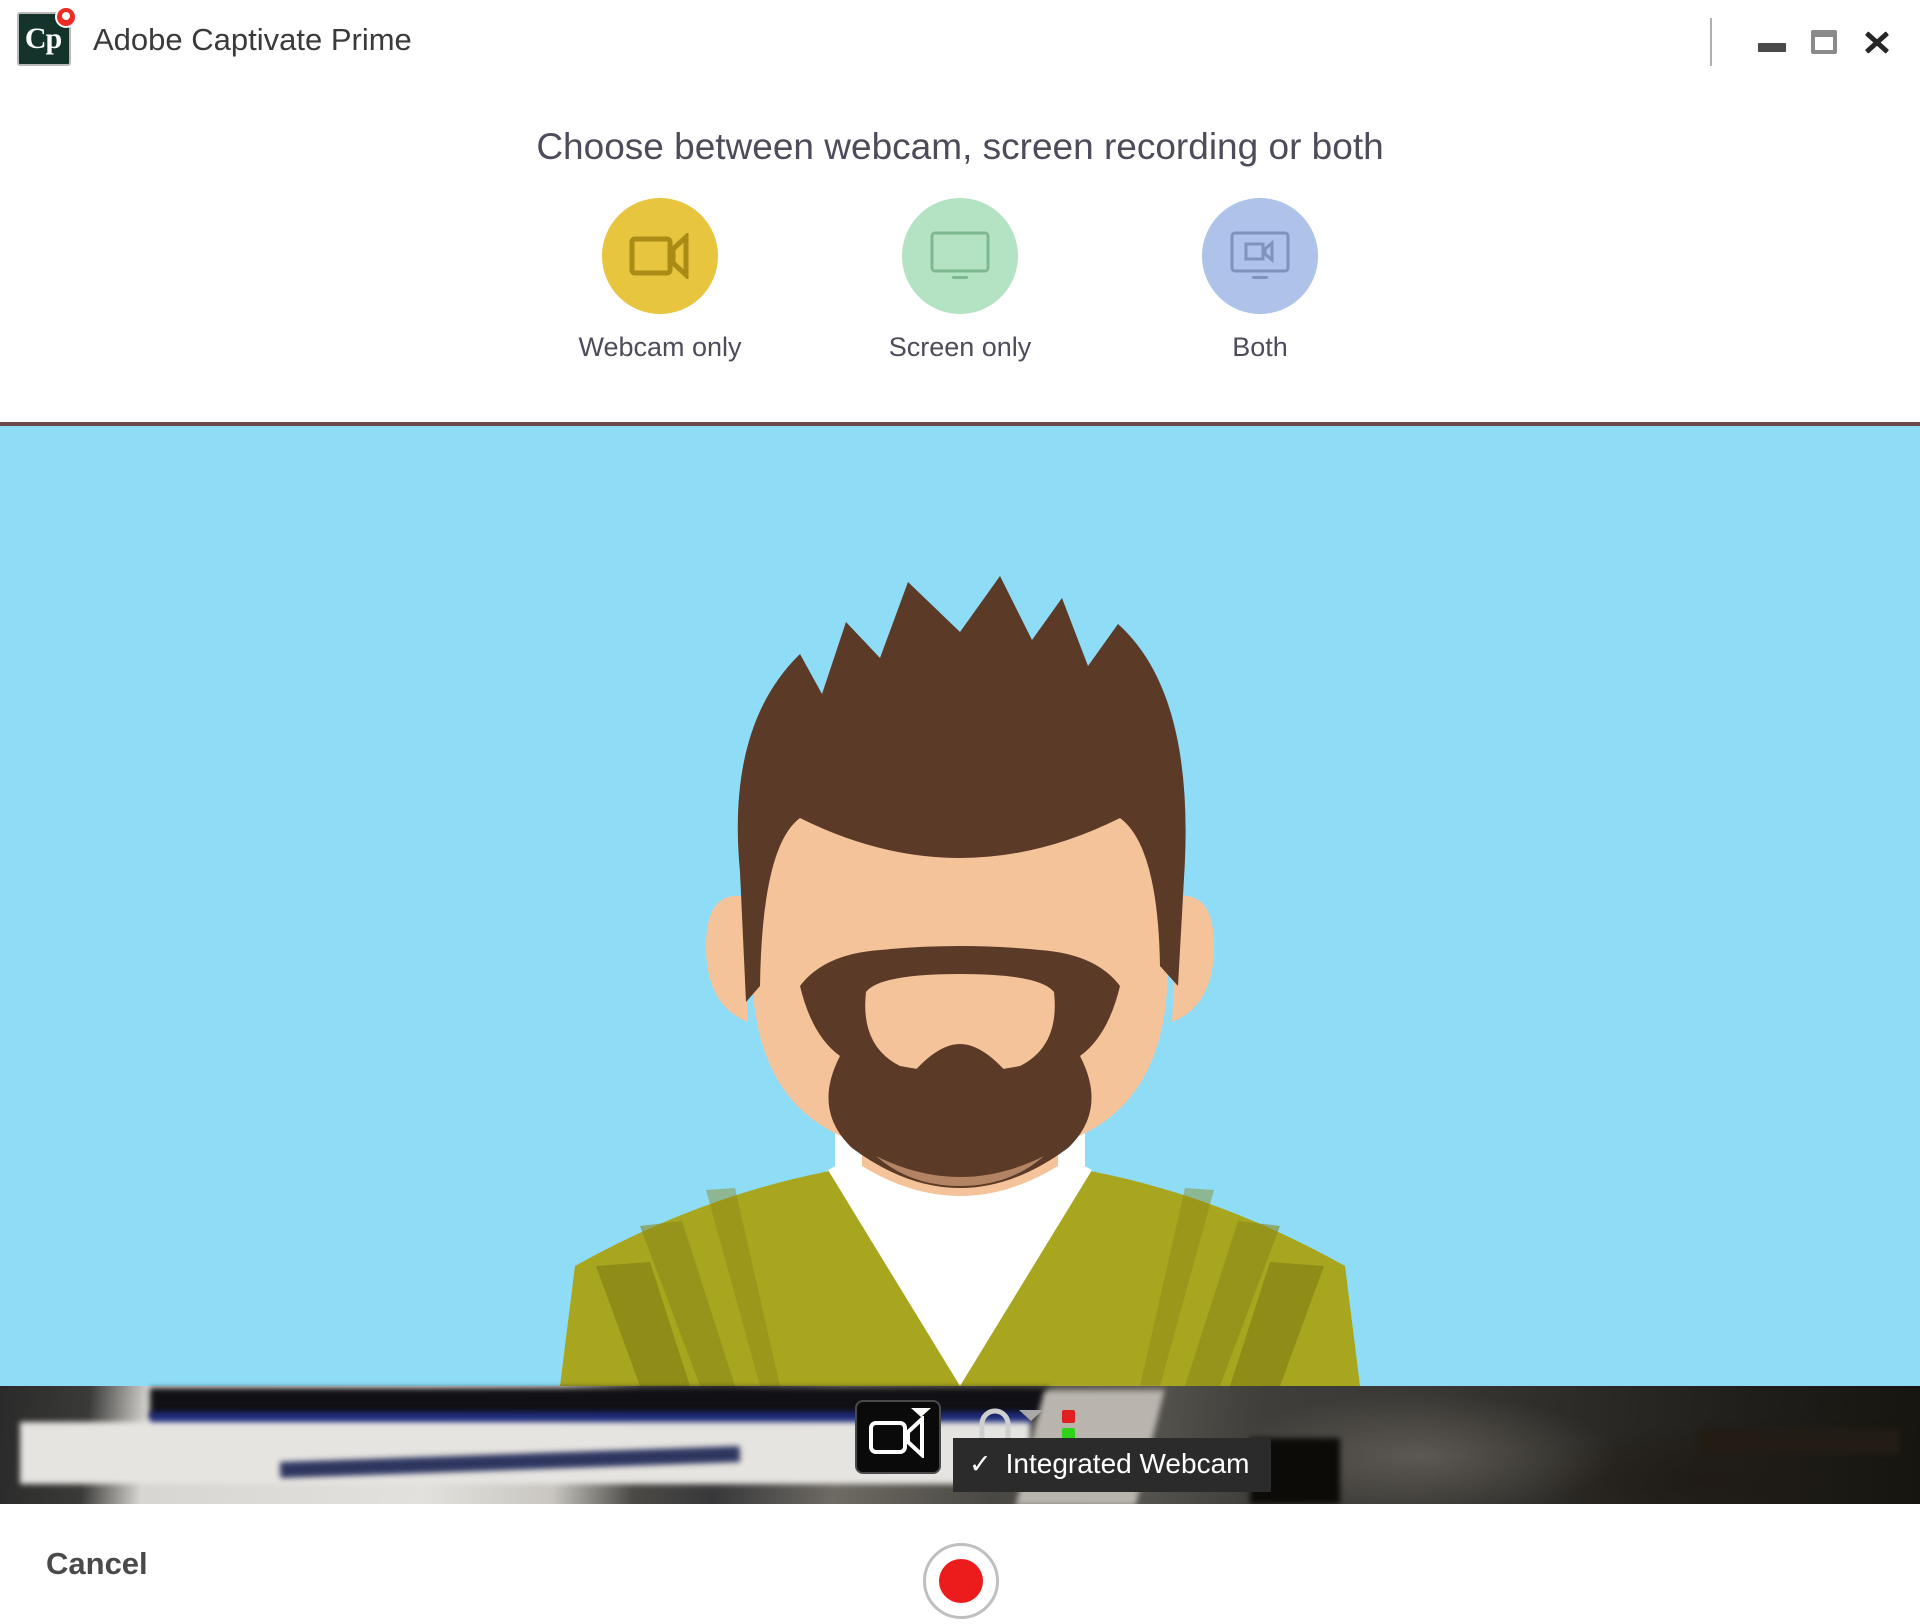 Image resolution: width=1920 pixels, height=1624 pixels. I want to click on title-bar: Cp Adobe Captivate Prime, so click(960, 44).